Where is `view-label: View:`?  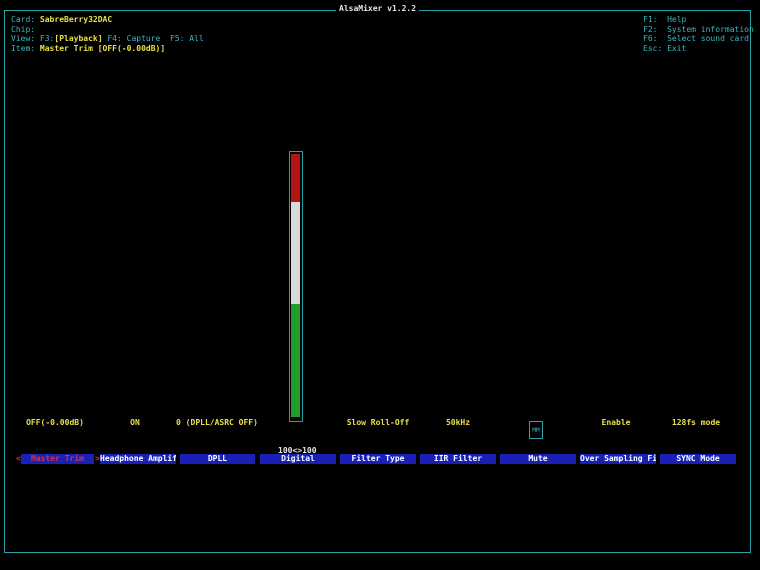 view-label: View: is located at coordinates (23, 39).